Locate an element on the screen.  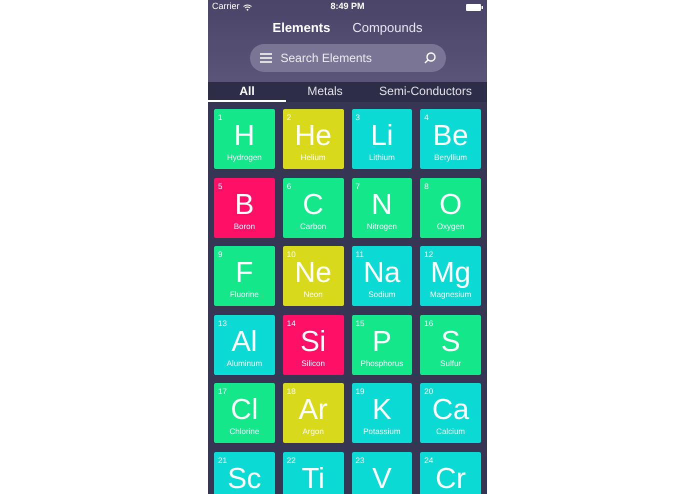
element-tile: 13 Al Aluminum is located at coordinates (244, 344).